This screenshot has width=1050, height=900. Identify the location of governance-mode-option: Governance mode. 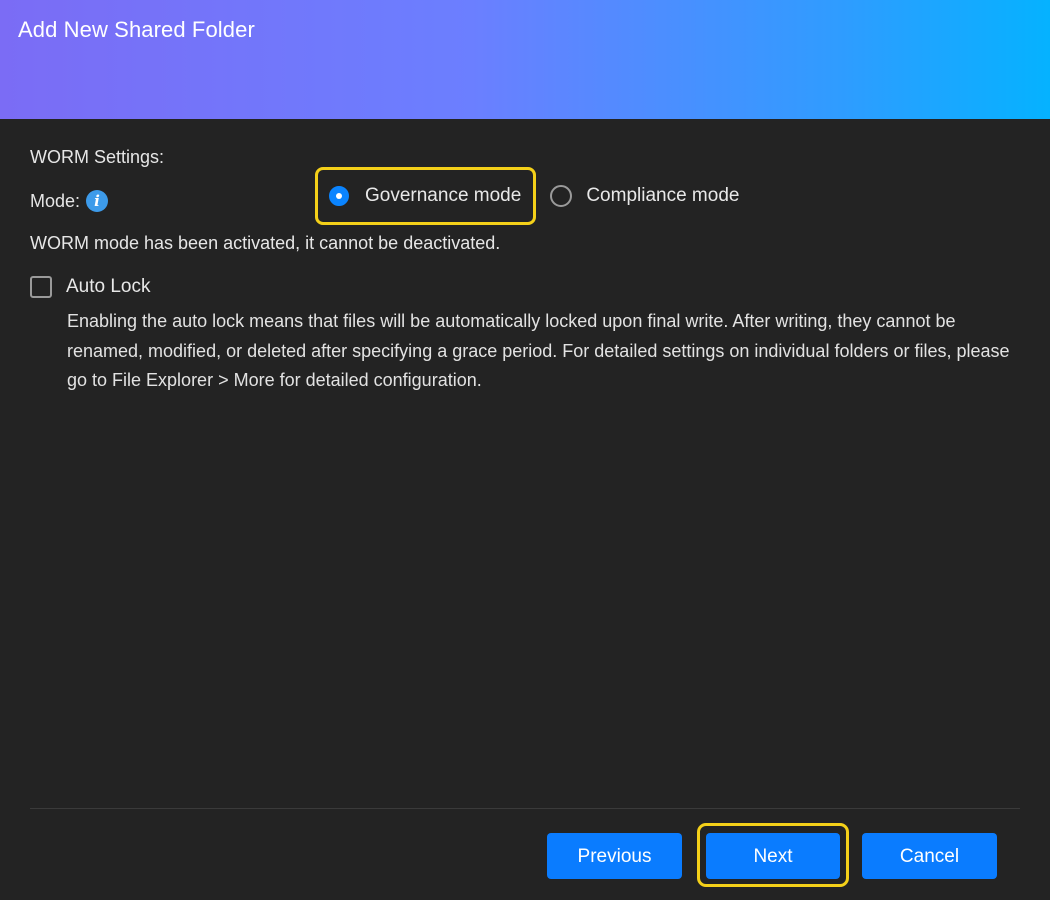
(426, 196).